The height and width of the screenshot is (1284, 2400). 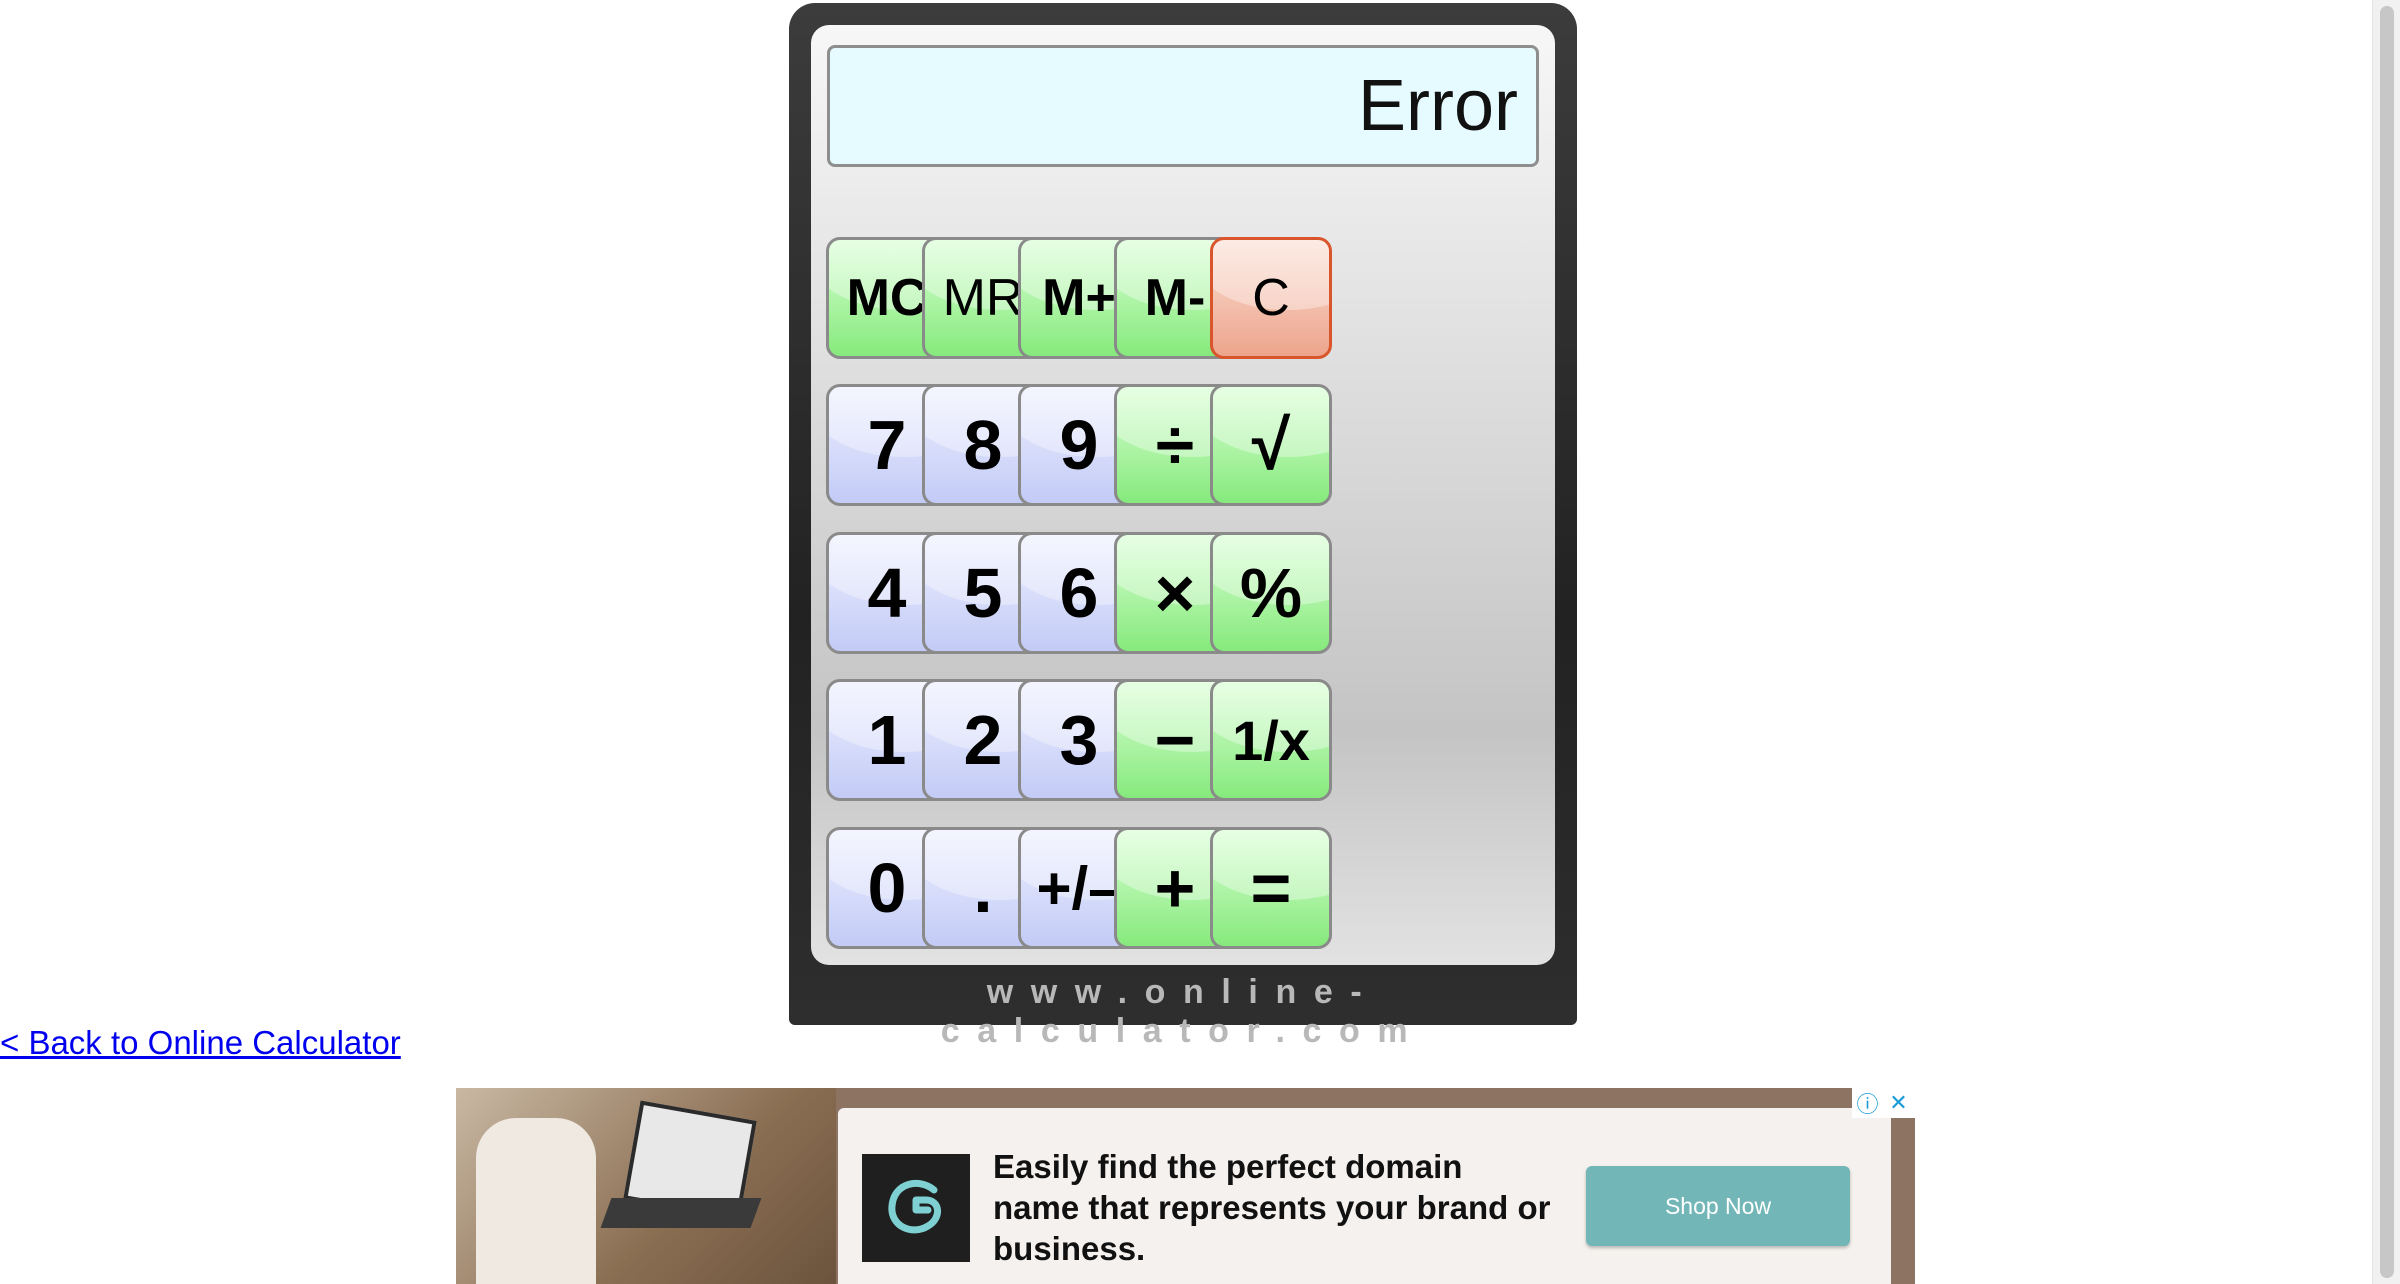 What do you see at coordinates (1175, 445) in the screenshot?
I see `divide-label: ÷` at bounding box center [1175, 445].